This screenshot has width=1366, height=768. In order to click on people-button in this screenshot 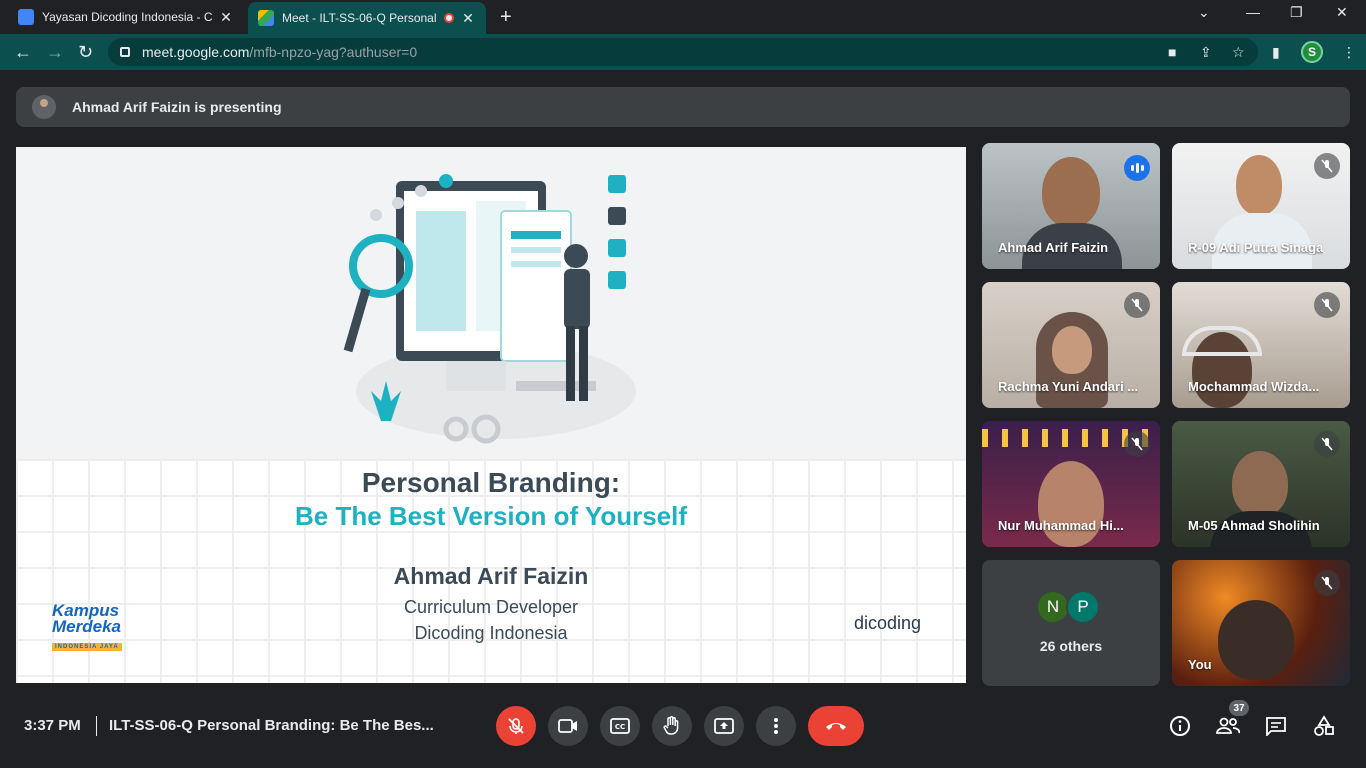, I will do `click(1228, 726)`.